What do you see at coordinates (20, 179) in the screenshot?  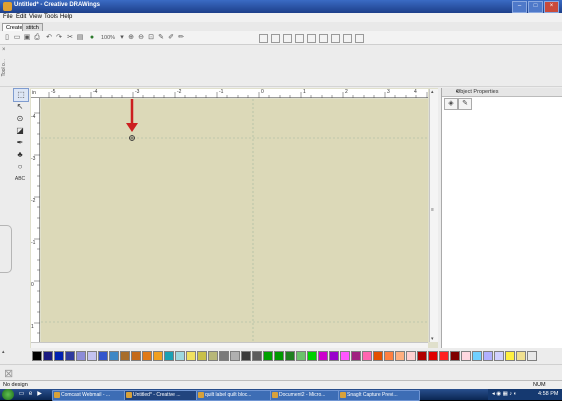 I see `text-tool-icon: ABC` at bounding box center [20, 179].